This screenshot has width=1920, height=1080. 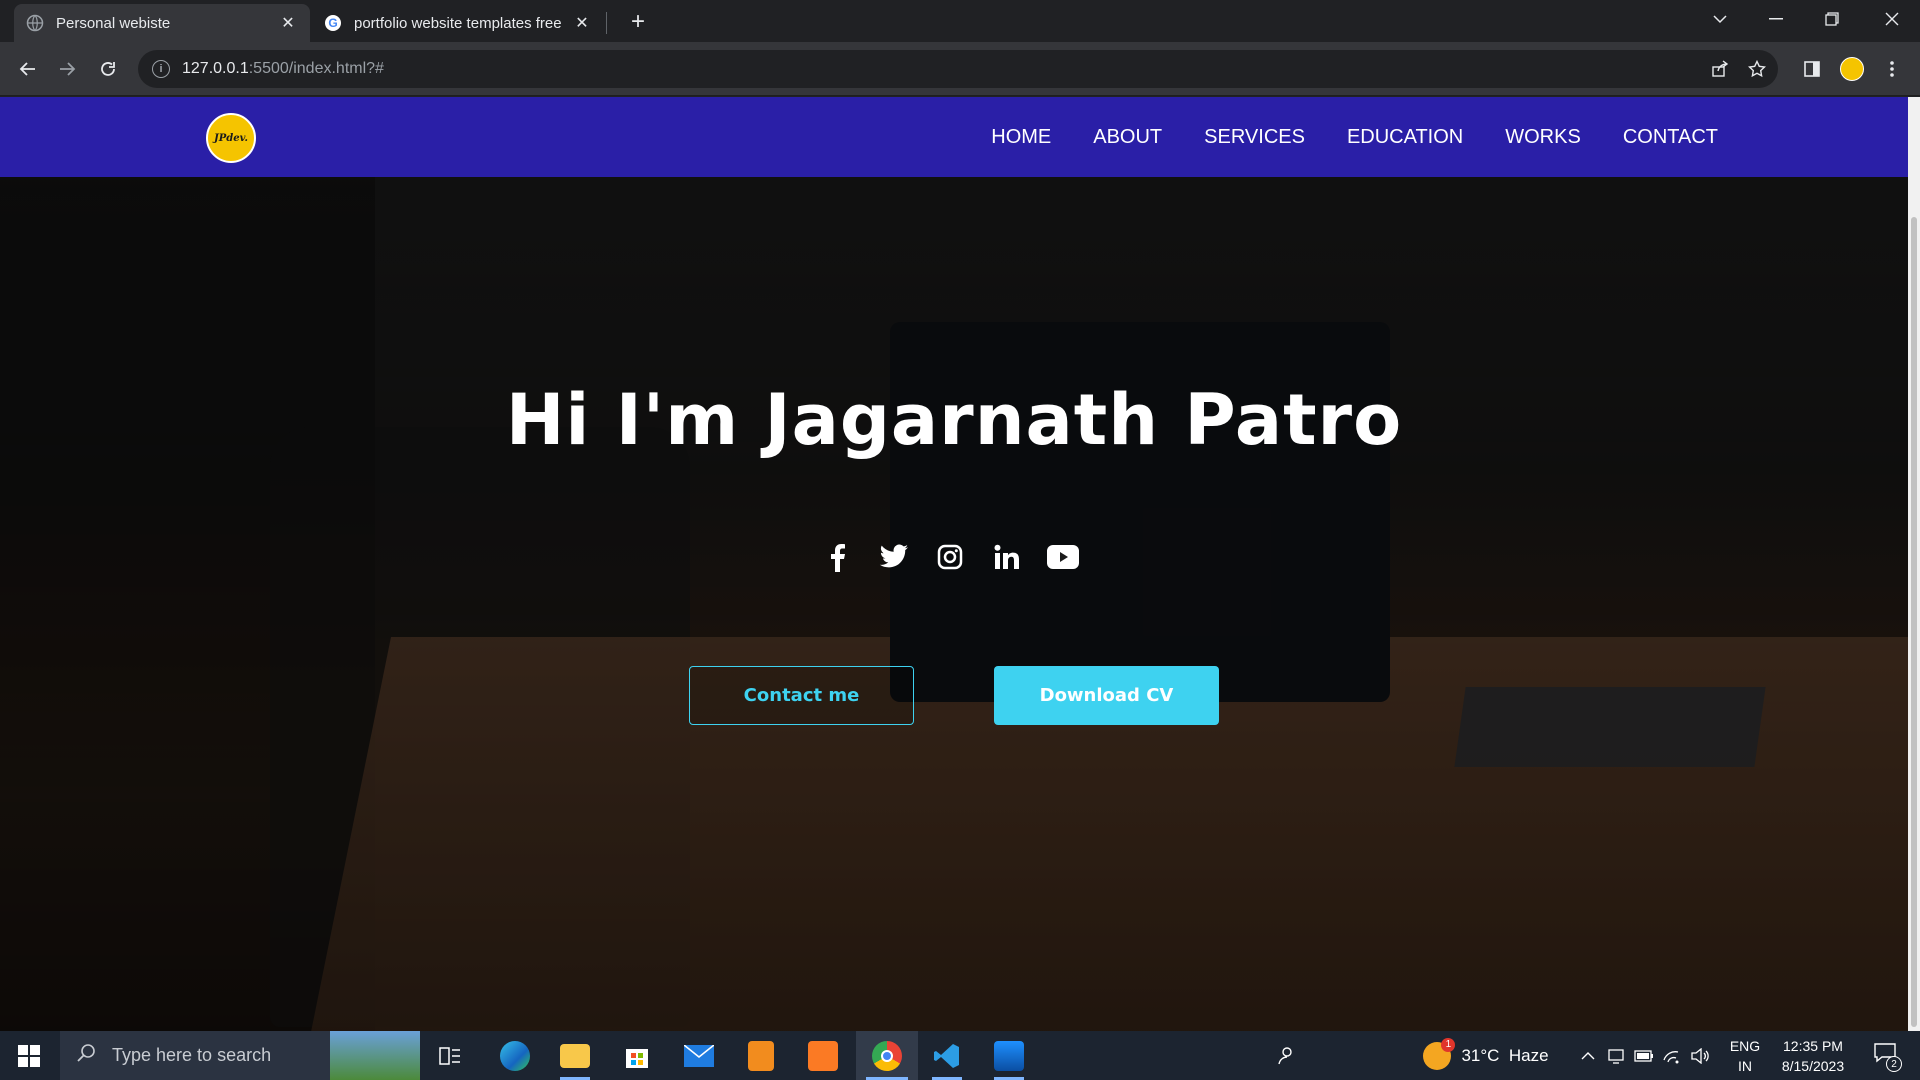 What do you see at coordinates (1254, 137) in the screenshot?
I see `nav-services: SERVICES` at bounding box center [1254, 137].